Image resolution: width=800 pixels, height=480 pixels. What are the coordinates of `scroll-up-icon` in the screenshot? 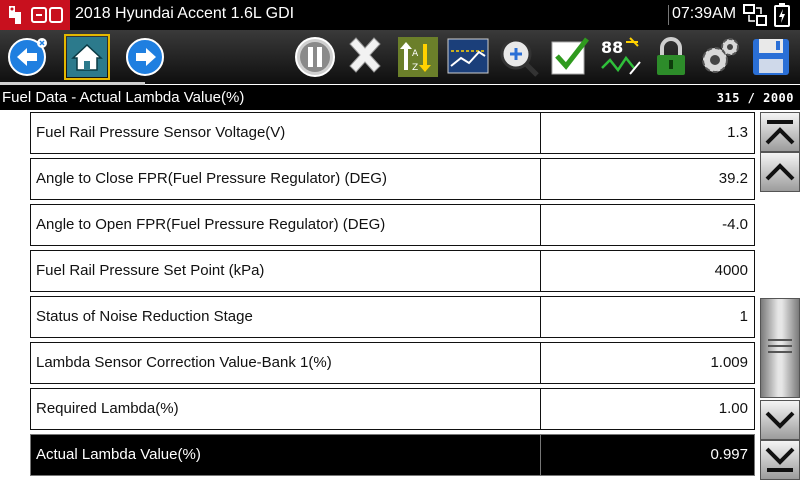 It's located at (780, 172).